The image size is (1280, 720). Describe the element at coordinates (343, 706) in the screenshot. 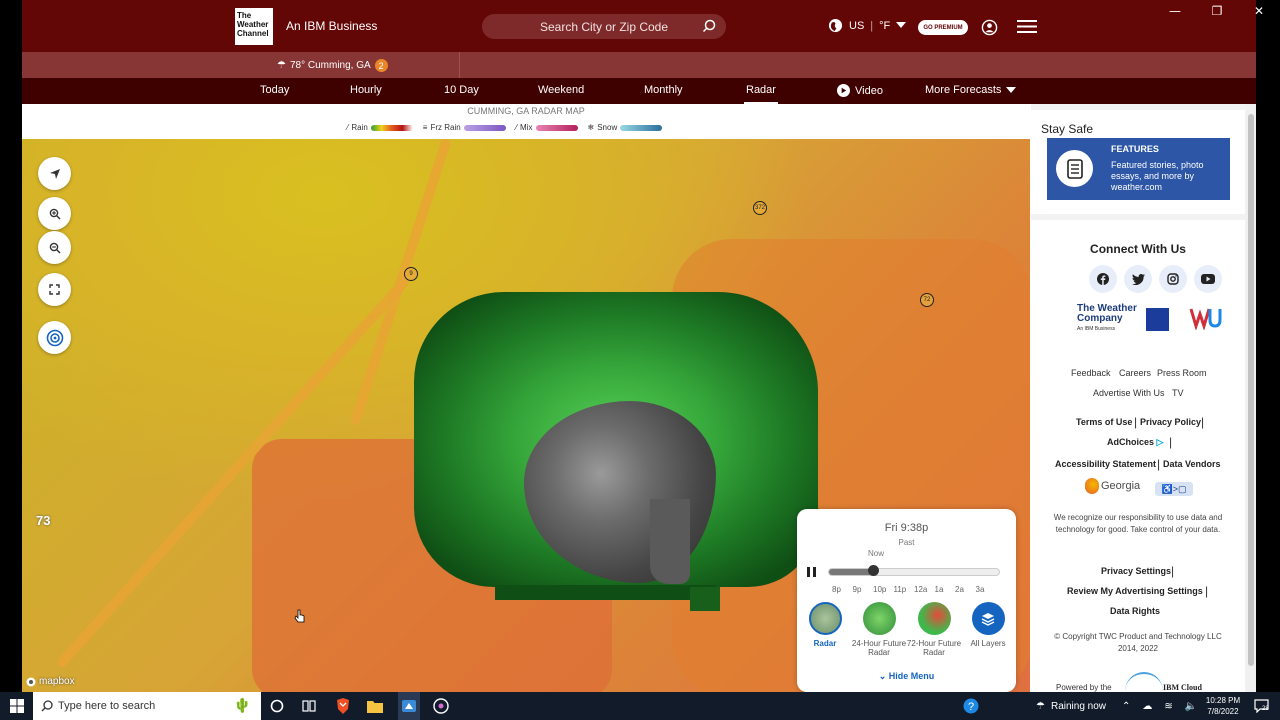

I see `brave-browser-icon` at that location.